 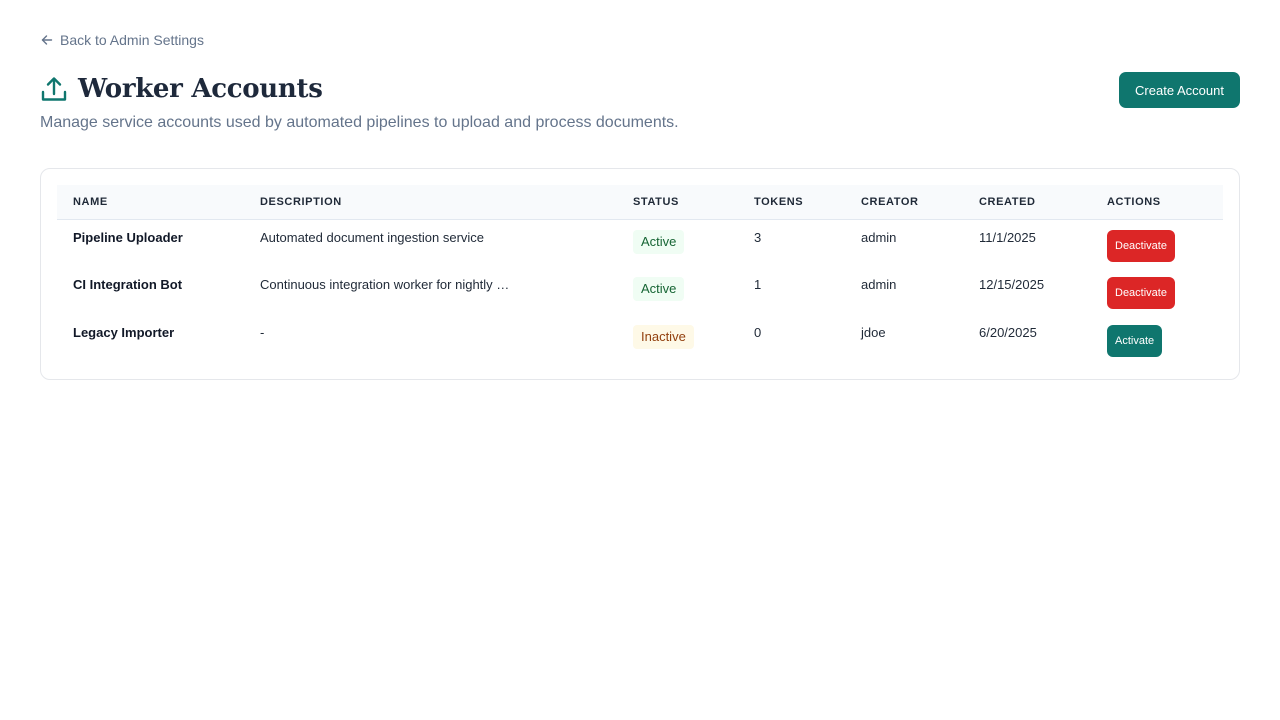 What do you see at coordinates (1008, 332) in the screenshot?
I see `account-created-date: 6/20/2025` at bounding box center [1008, 332].